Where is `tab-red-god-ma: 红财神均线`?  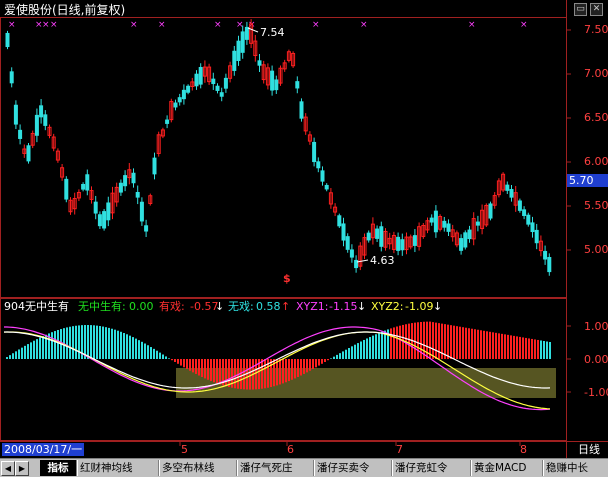
tab-red-god-ma: 红财神均线 is located at coordinates (106, 468).